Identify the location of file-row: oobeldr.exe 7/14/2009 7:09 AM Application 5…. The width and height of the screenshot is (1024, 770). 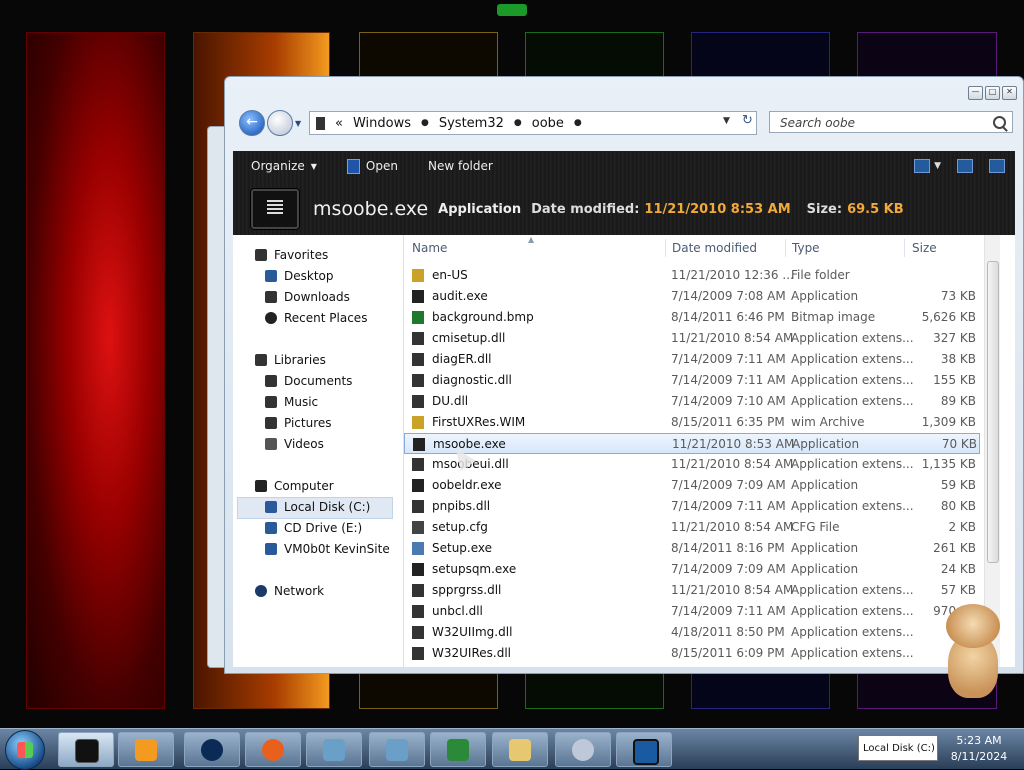
(692, 485).